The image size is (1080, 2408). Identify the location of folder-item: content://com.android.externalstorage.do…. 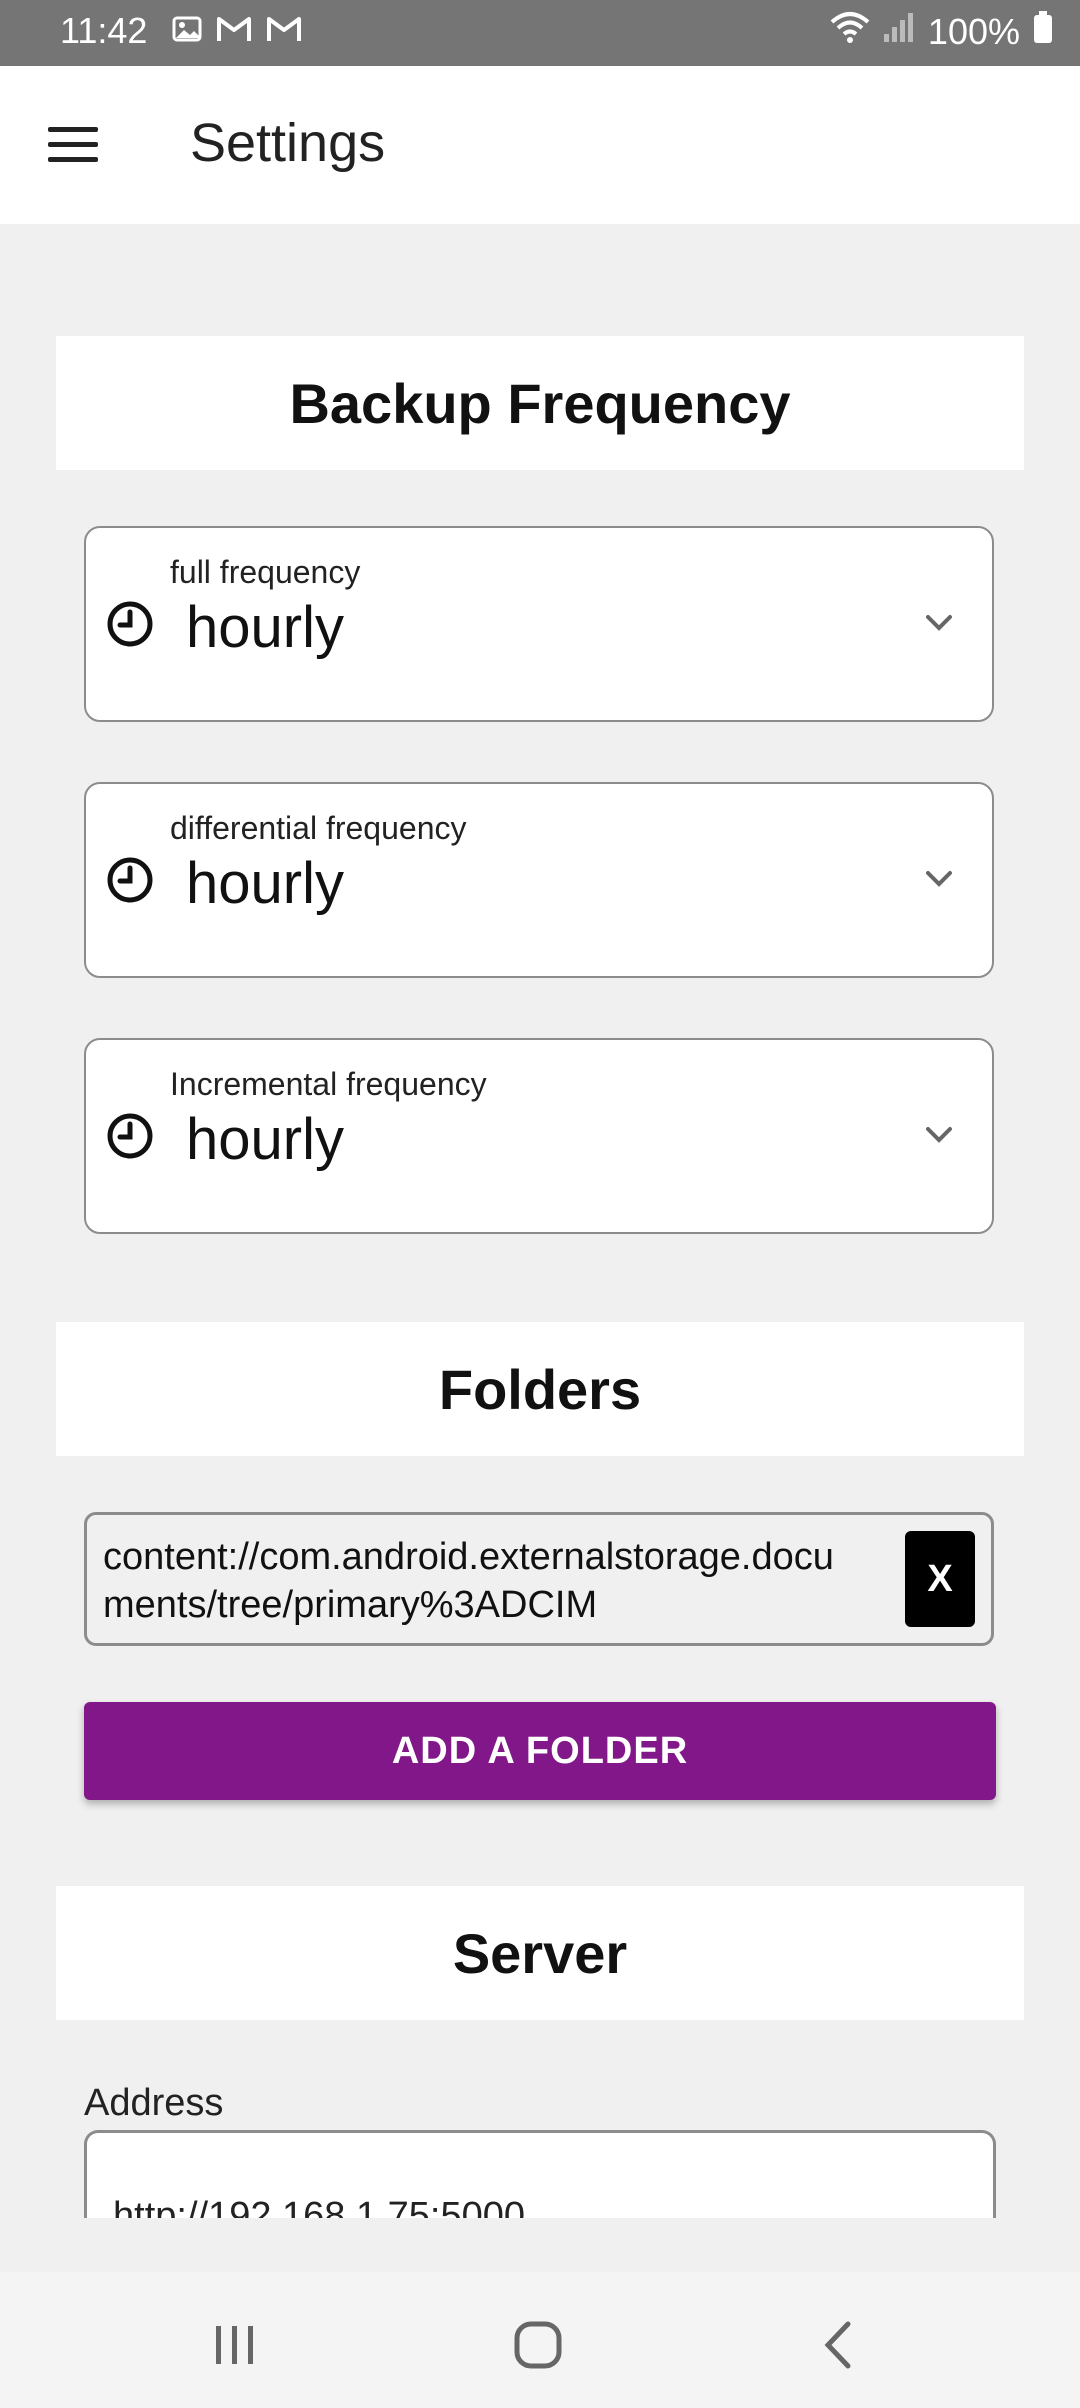
(539, 1579).